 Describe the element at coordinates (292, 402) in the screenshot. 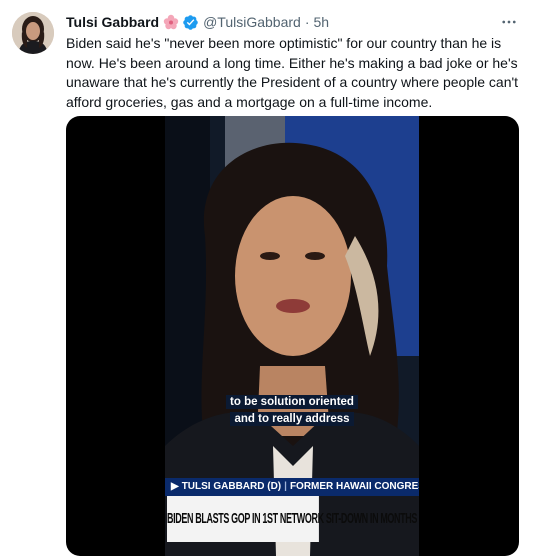

I see `caption-line-1: to be solution oriented` at that location.